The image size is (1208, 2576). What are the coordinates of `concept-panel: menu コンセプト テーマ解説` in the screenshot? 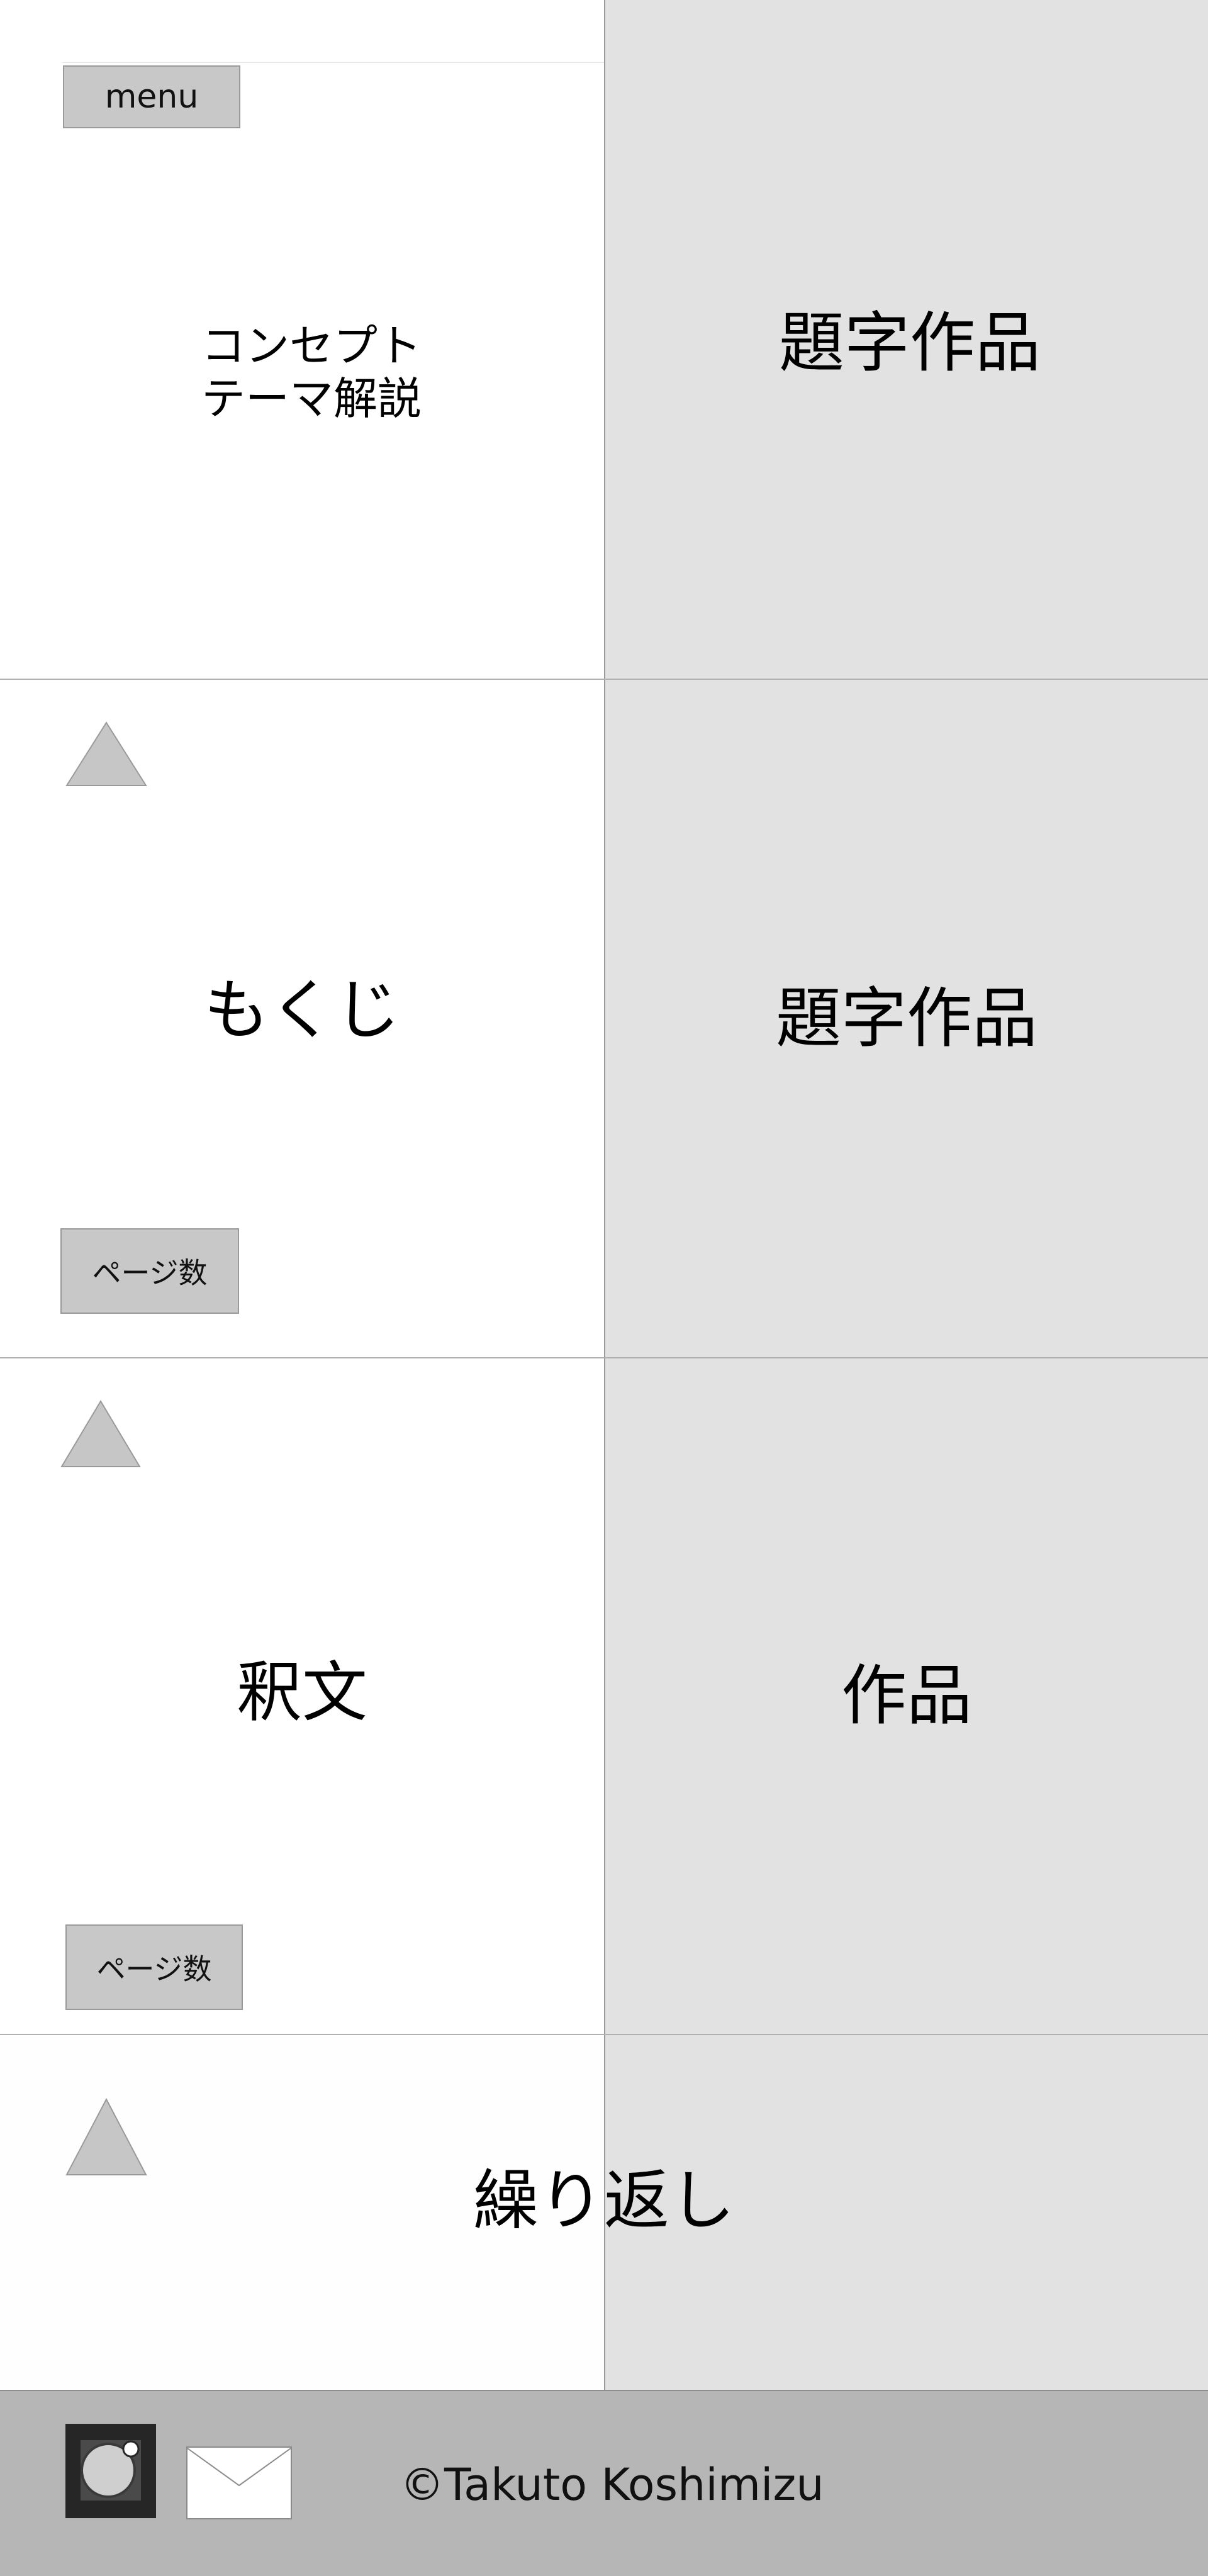 It's located at (302, 339).